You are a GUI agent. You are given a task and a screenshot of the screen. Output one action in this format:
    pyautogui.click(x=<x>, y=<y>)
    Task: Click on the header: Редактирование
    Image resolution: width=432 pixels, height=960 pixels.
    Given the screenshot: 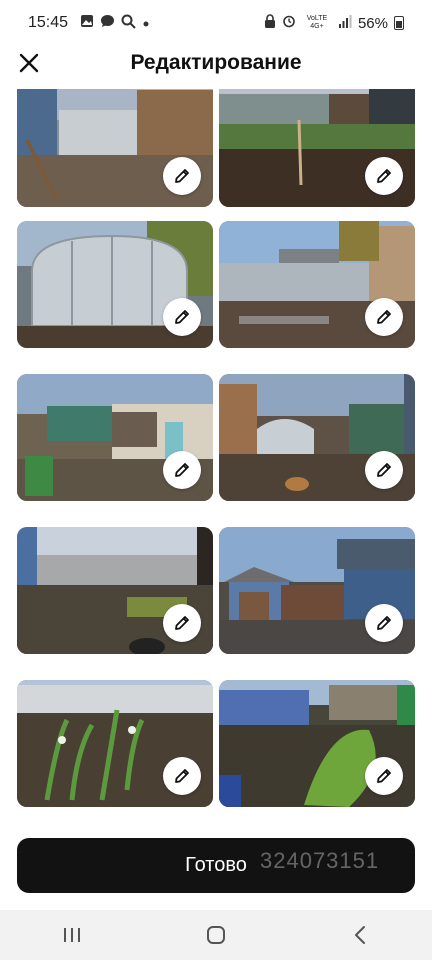 What is the action you would take?
    pyautogui.click(x=216, y=63)
    